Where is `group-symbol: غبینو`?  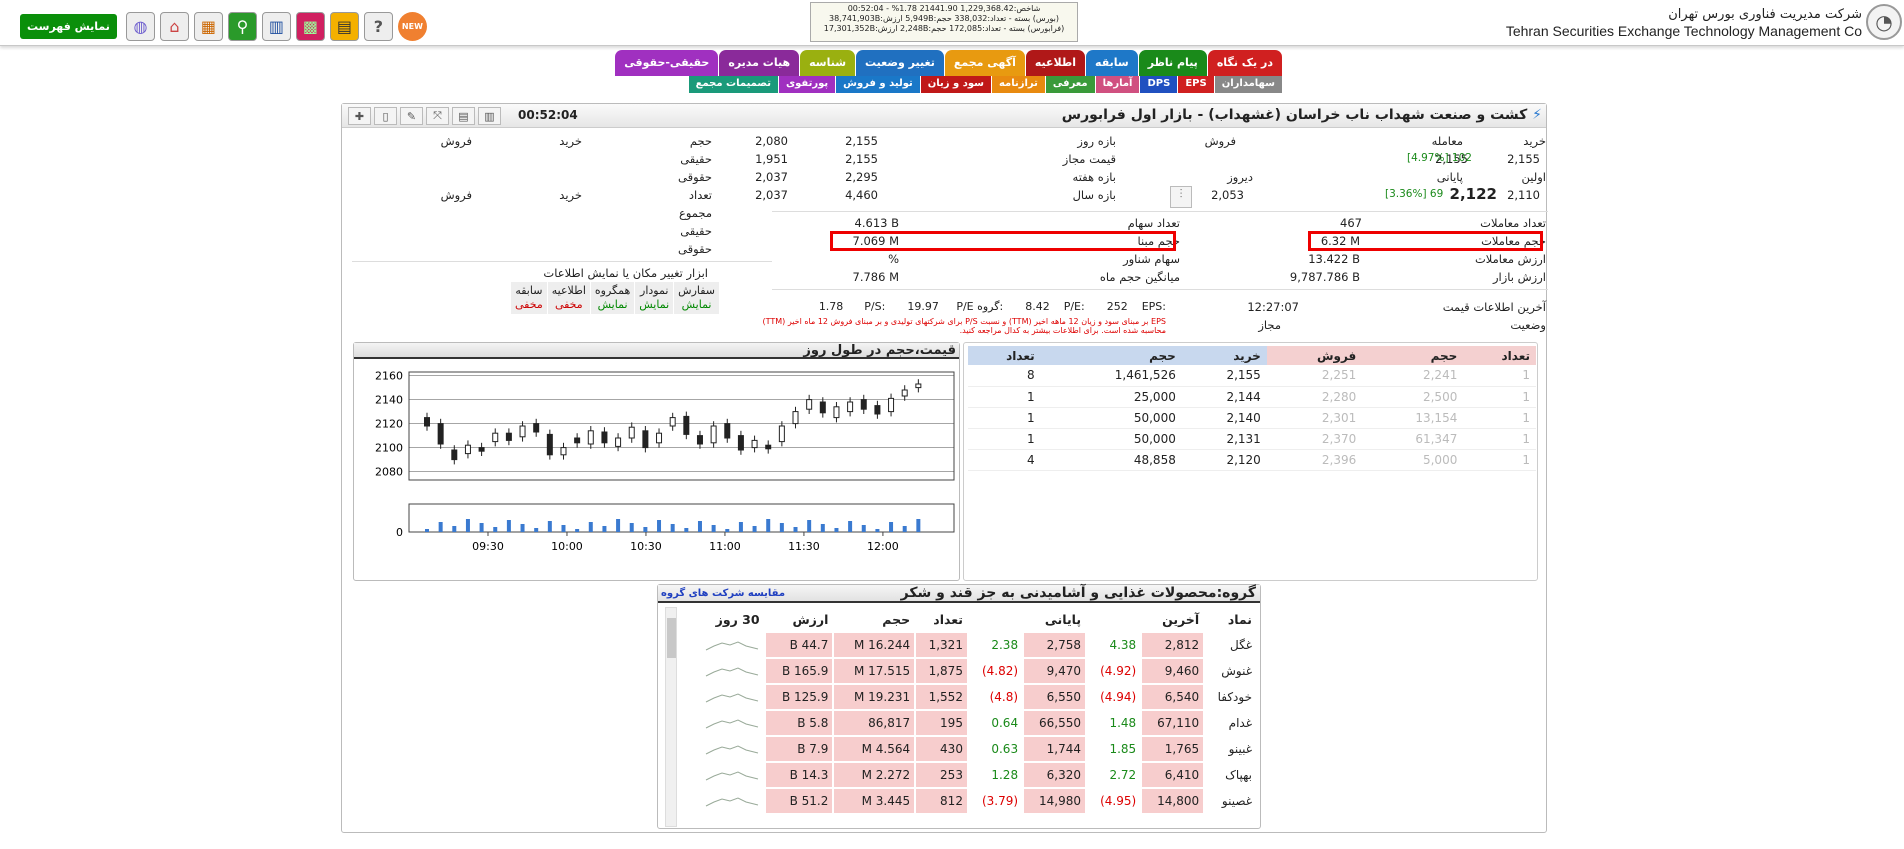 group-symbol: غبینو is located at coordinates (1230, 749).